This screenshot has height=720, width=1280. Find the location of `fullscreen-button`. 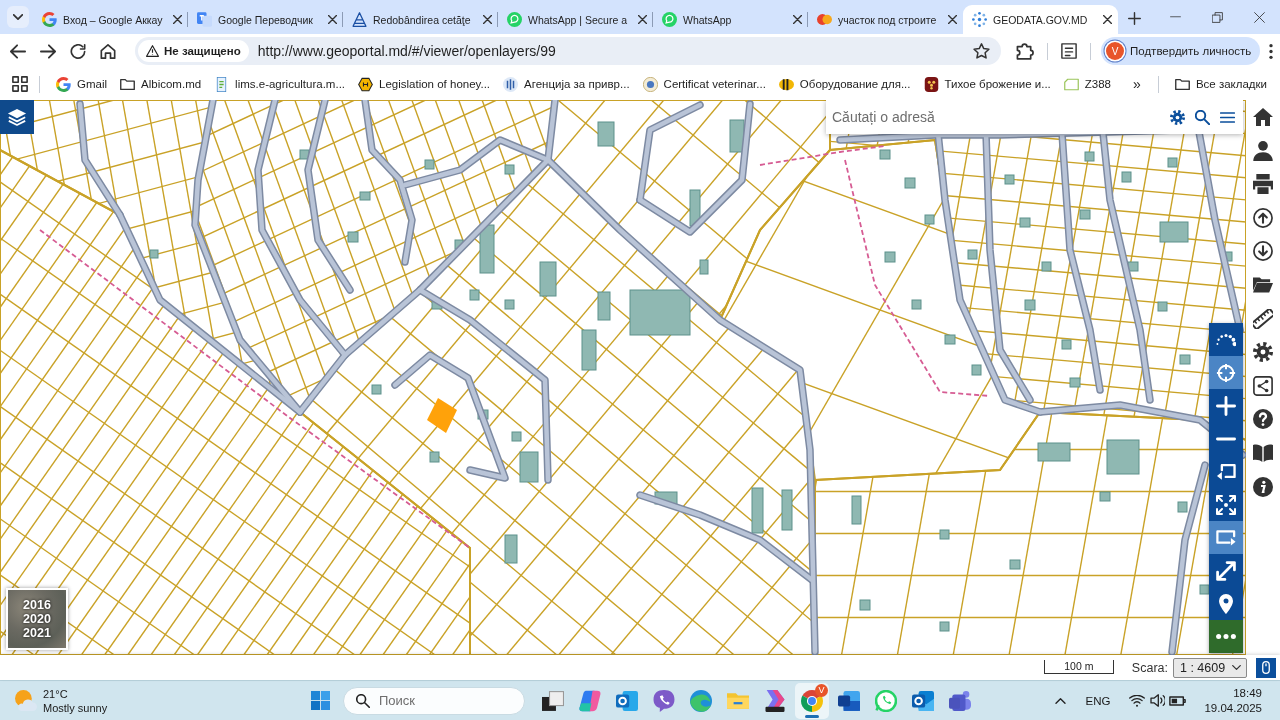

fullscreen-button is located at coordinates (1226, 570).